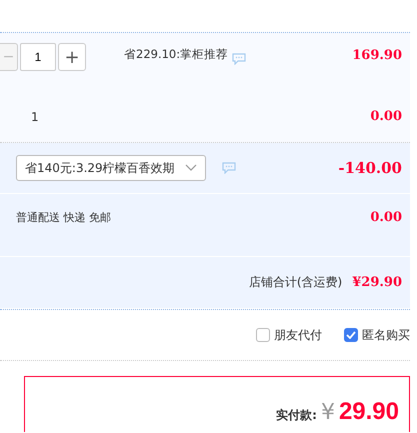  What do you see at coordinates (370, 168) in the screenshot?
I see `discount-amount: -140.00` at bounding box center [370, 168].